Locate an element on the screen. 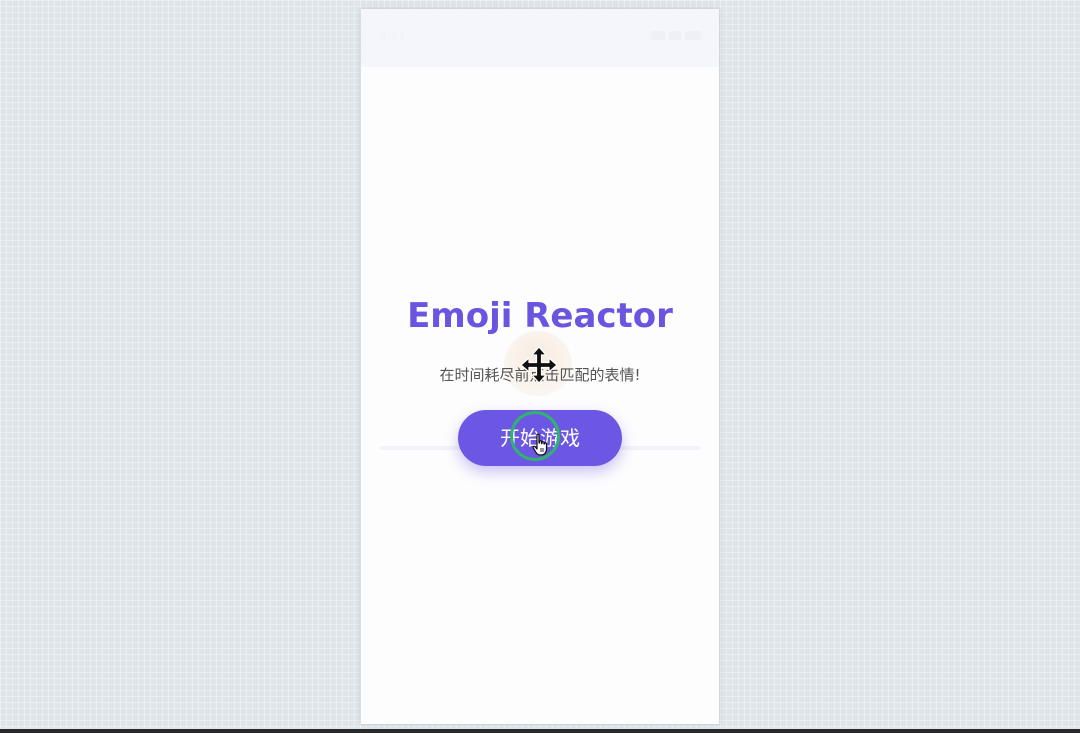 Image resolution: width=1080 pixels, height=733 pixels. status-time: 9:41 is located at coordinates (392, 36).